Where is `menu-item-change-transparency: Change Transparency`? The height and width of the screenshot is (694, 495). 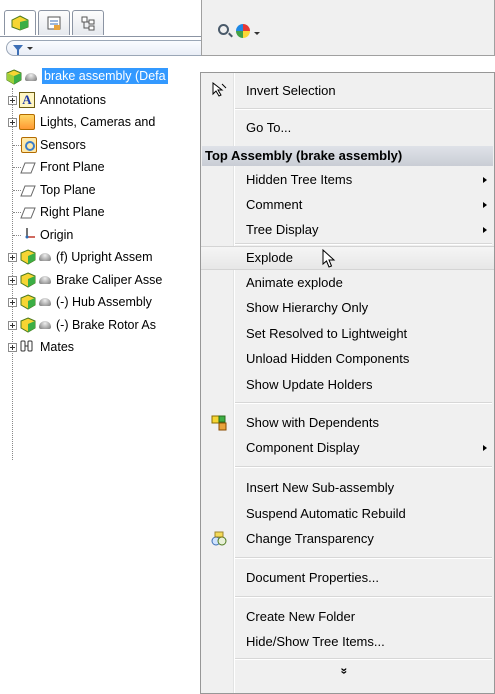 menu-item-change-transparency: Change Transparency is located at coordinates (347, 539).